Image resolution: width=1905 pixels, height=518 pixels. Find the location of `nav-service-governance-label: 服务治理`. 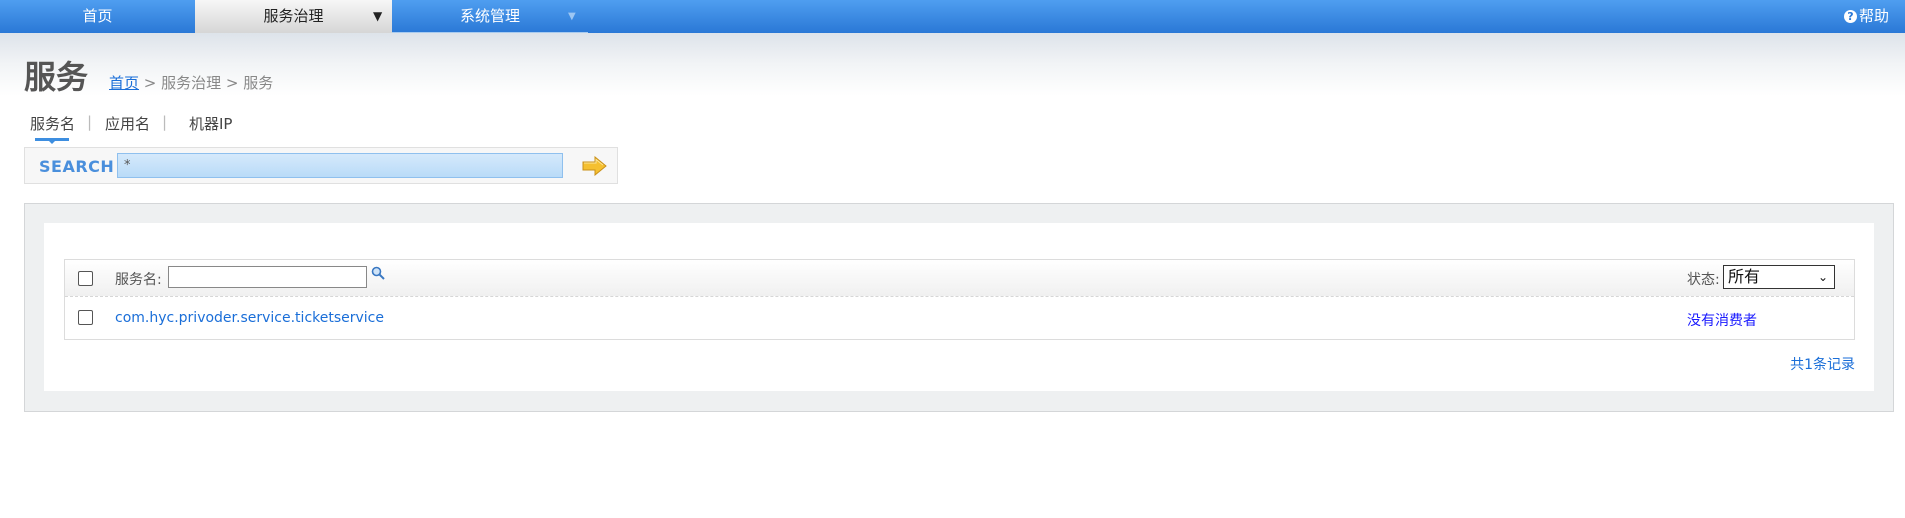

nav-service-governance-label: 服务治理 is located at coordinates (293, 16).